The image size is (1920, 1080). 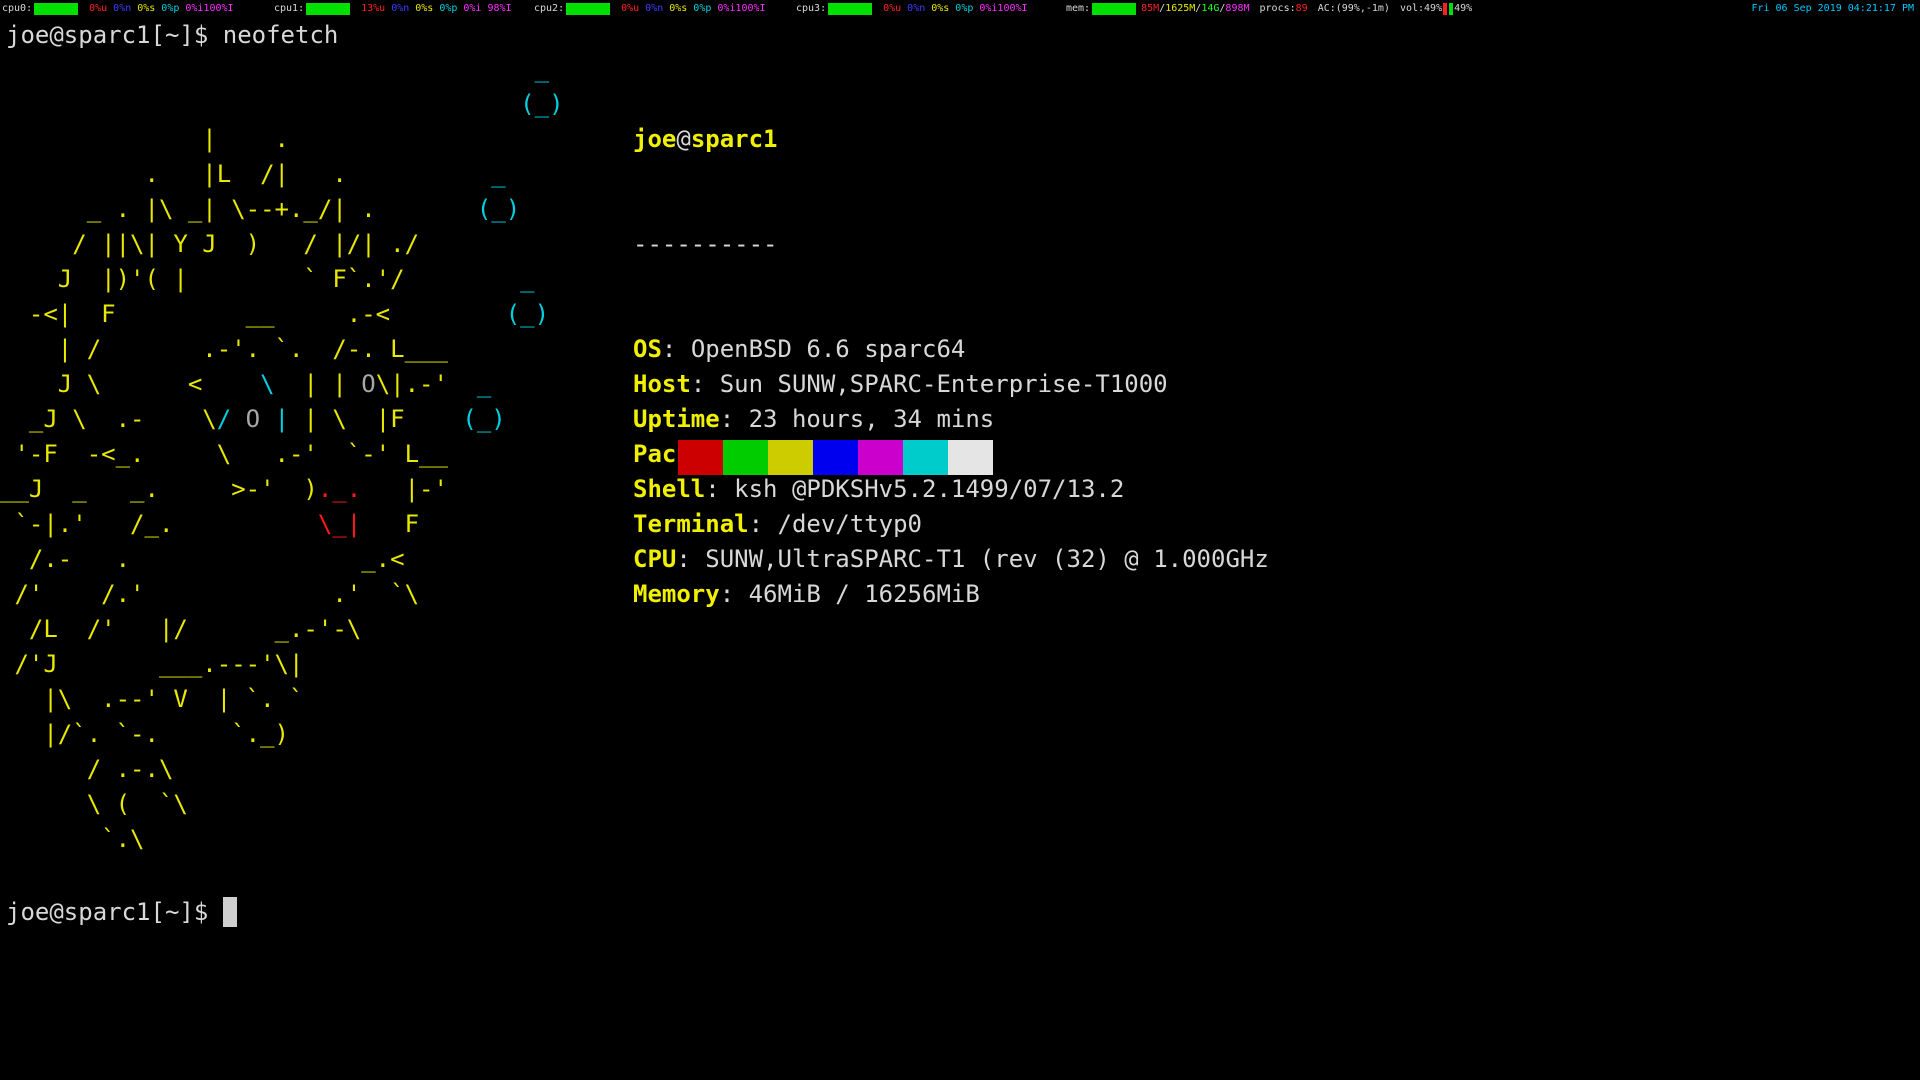 I want to click on ascii-art-line: | ., so click(x=282, y=139).